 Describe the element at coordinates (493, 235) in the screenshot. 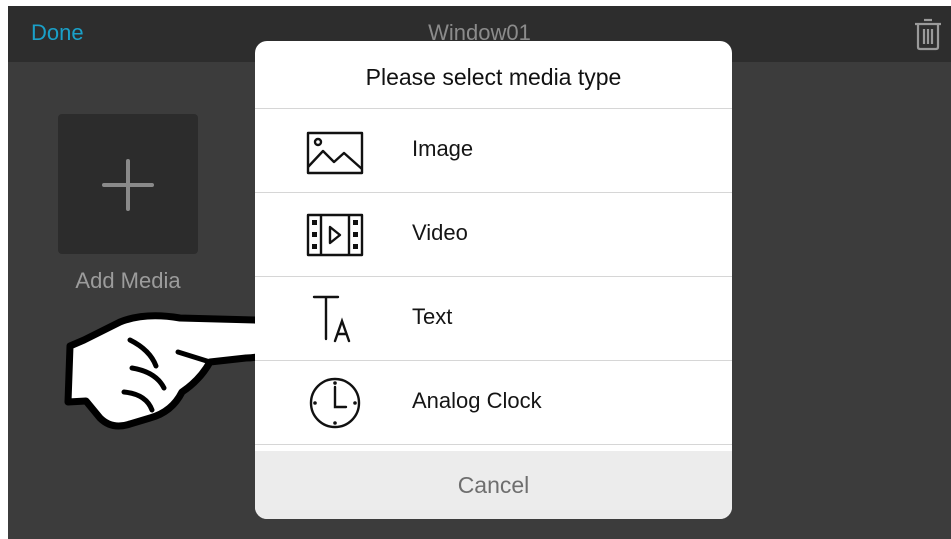

I see `option-video: Video` at that location.